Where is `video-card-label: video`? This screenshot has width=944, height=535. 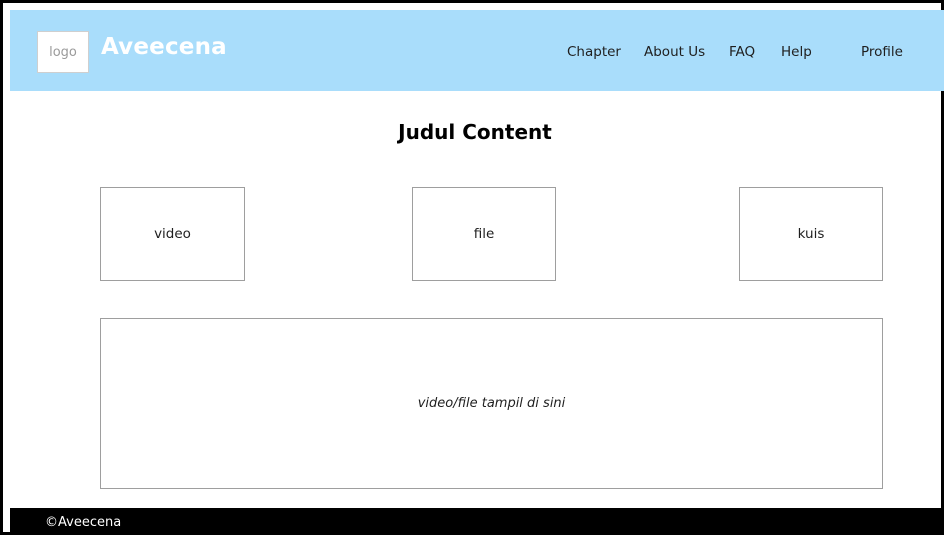
video-card-label: video is located at coordinates (172, 234).